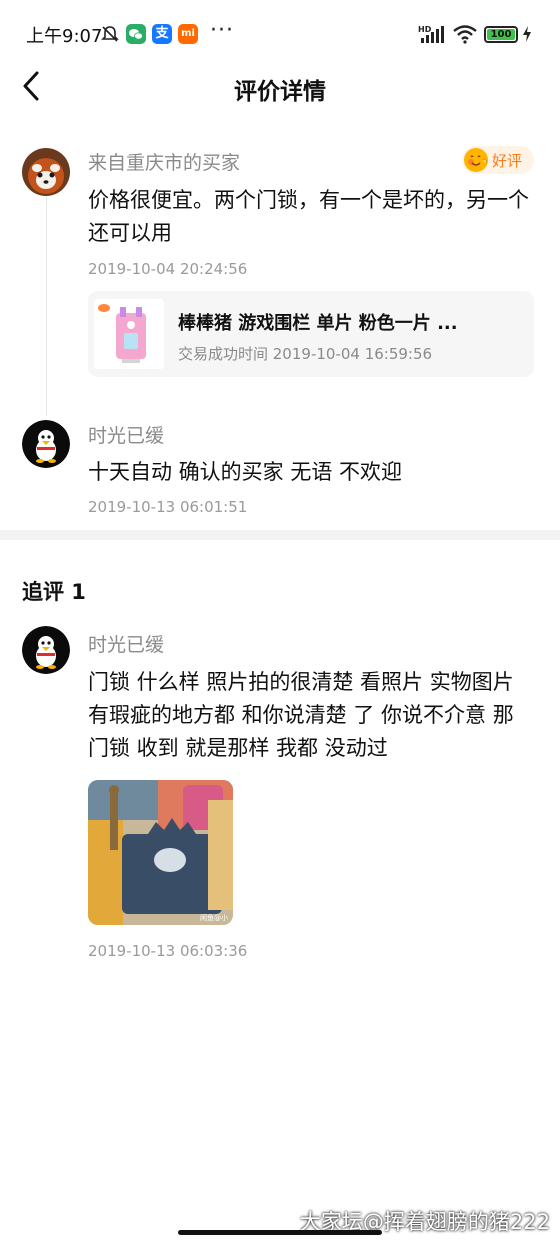  Describe the element at coordinates (164, 163) in the screenshot. I see `reviewer-name: 来自重庆市的买家` at that location.